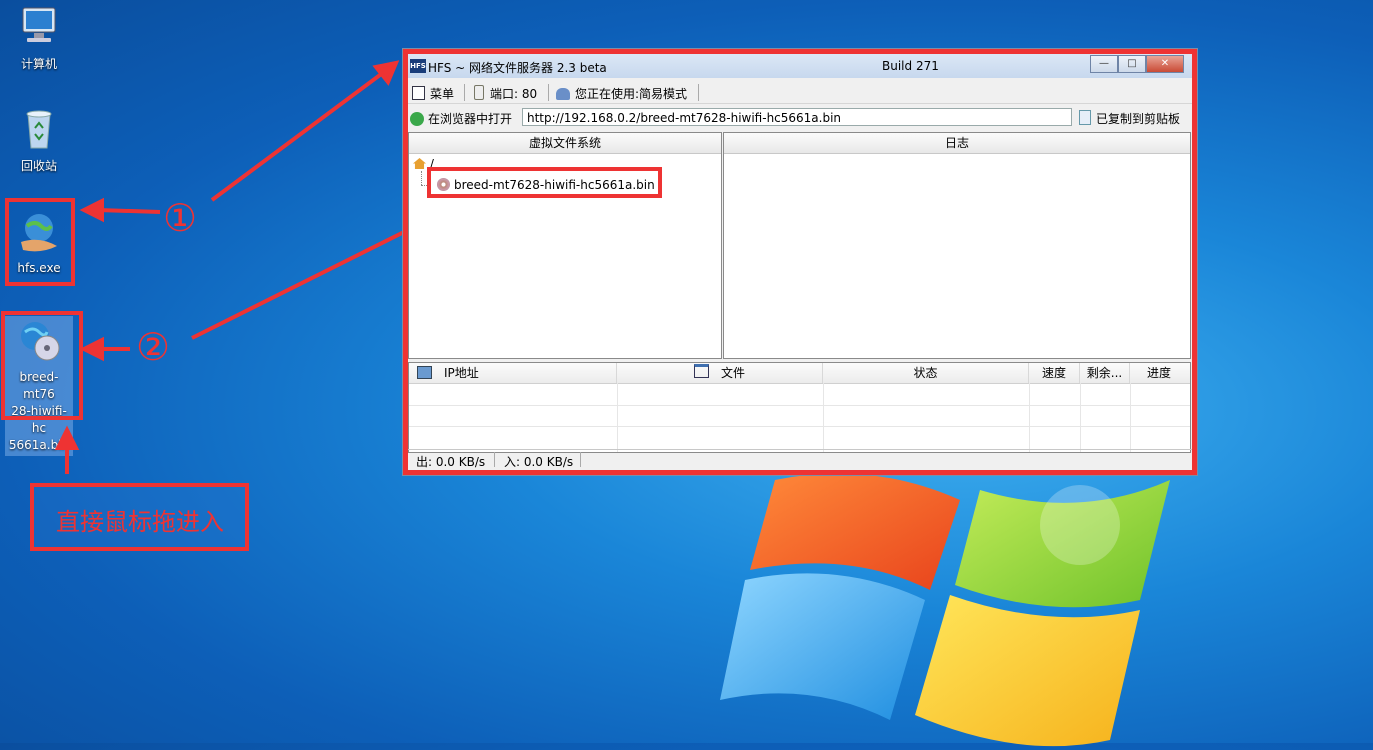  What do you see at coordinates (424, 372) in the screenshot?
I see `network-icon` at bounding box center [424, 372].